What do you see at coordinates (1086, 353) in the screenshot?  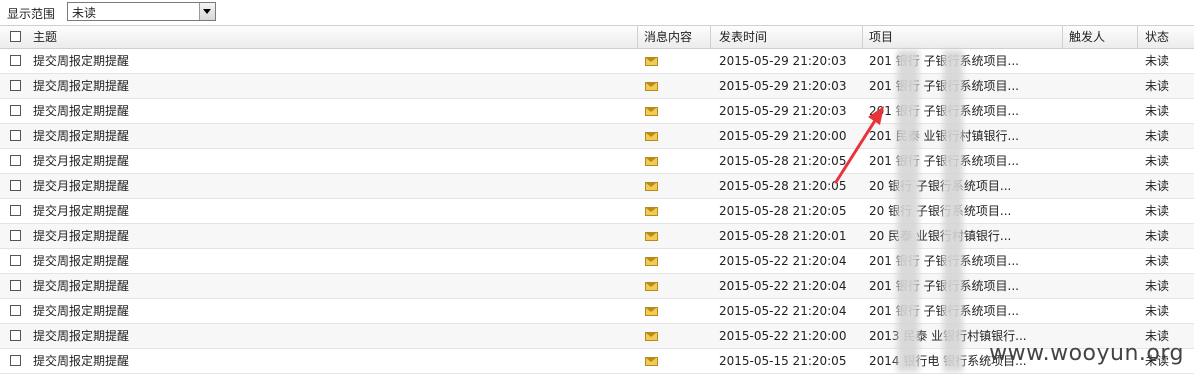 I see `watermark: www.wooyun.org` at bounding box center [1086, 353].